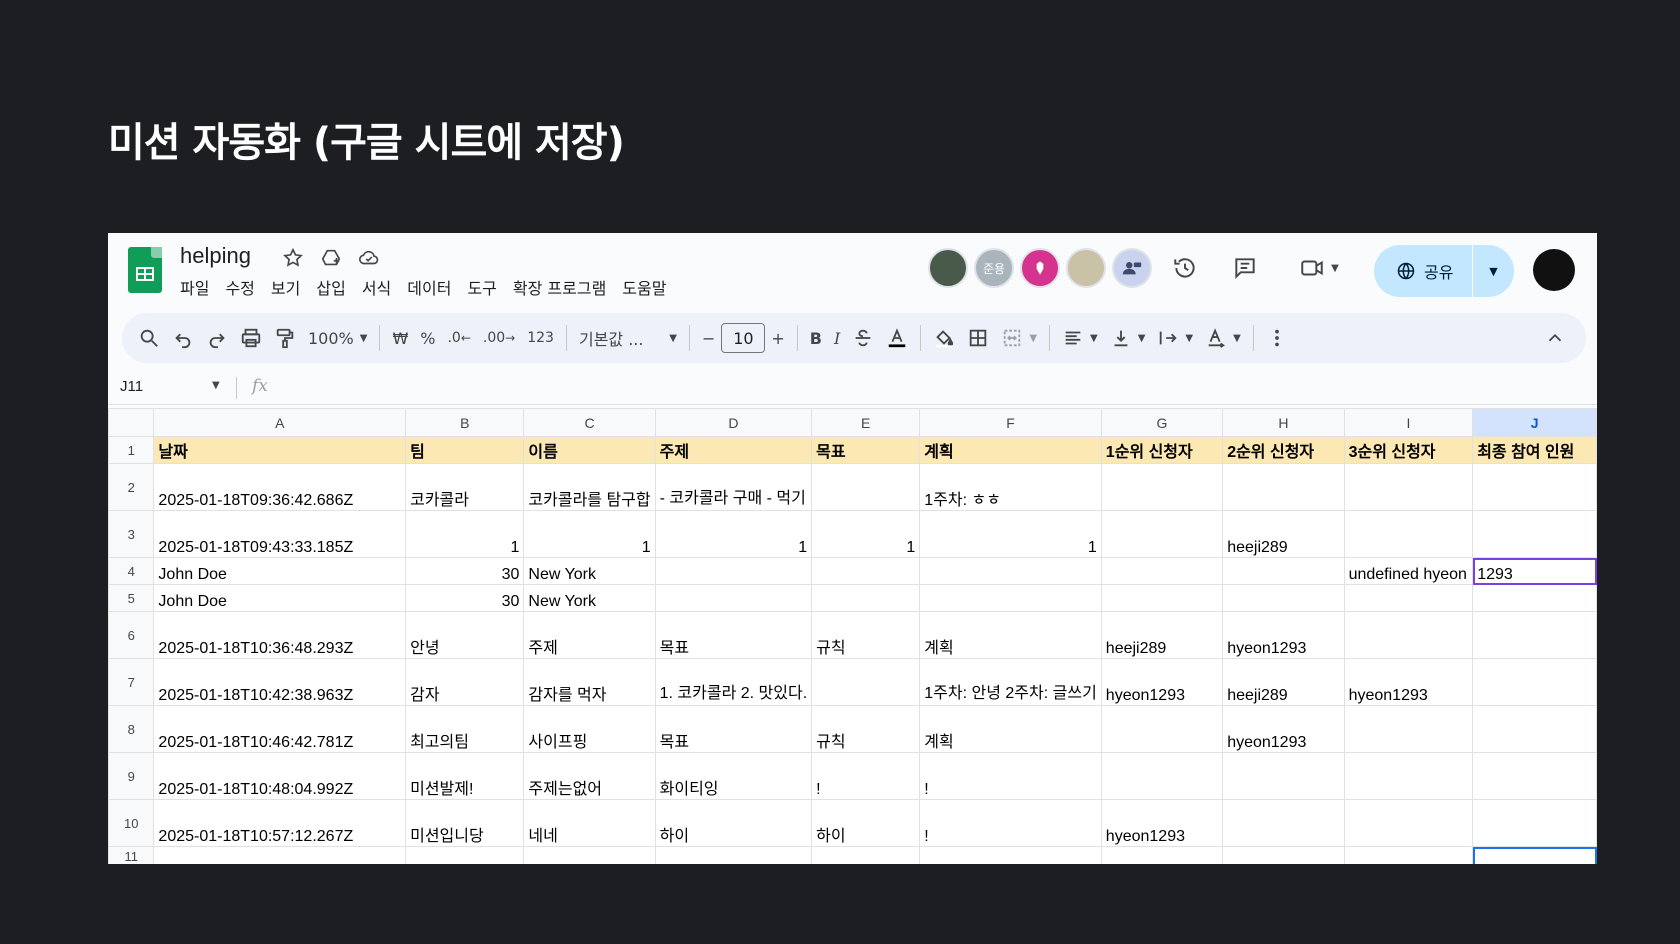  Describe the element at coordinates (708, 338) in the screenshot. I see `decrease-font-size-button: −` at that location.